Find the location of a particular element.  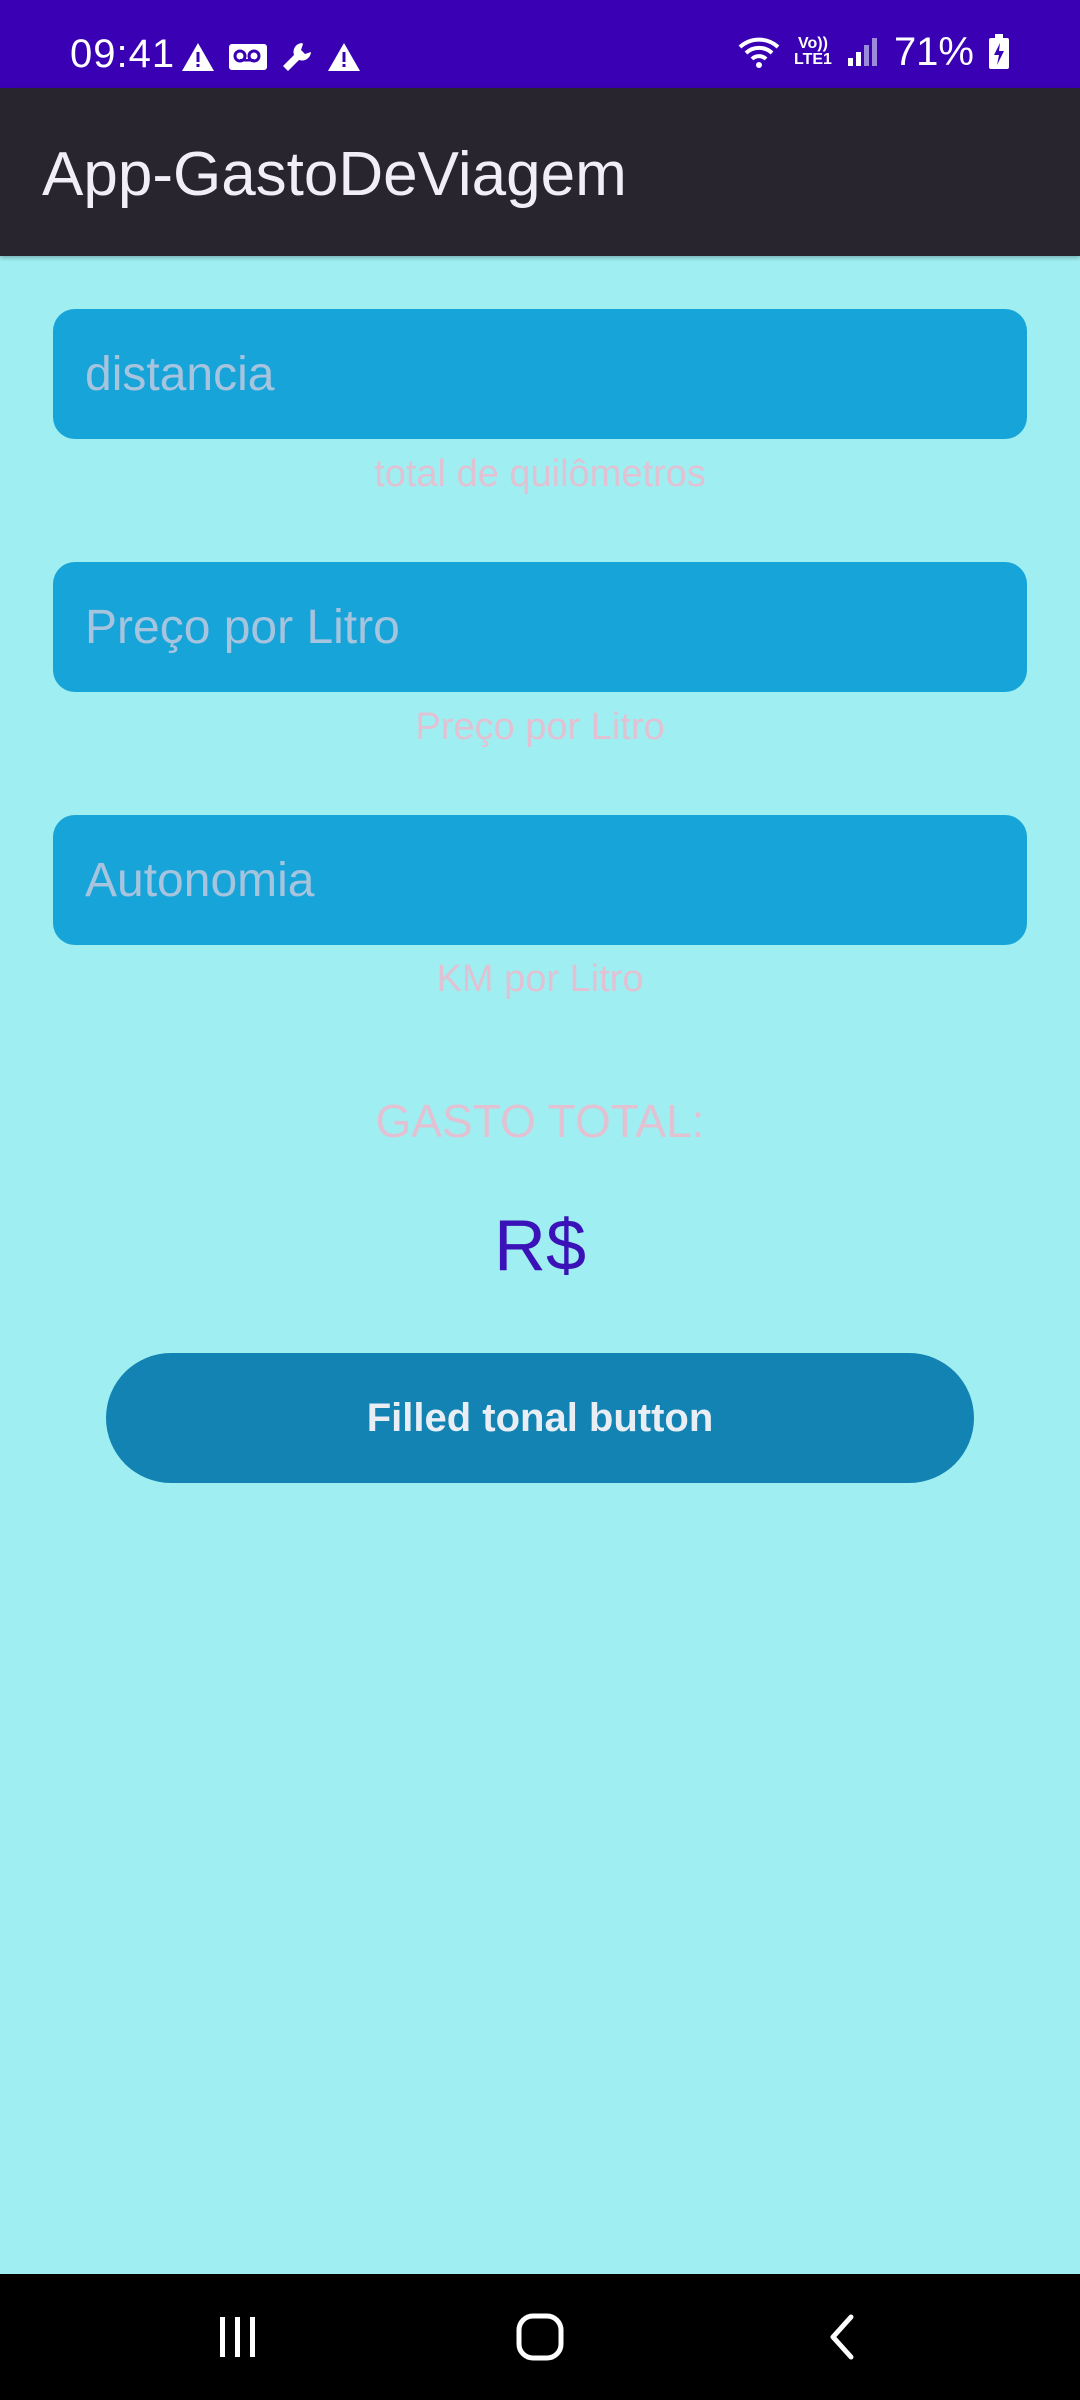

autonomy-helper-text: KM por Litro is located at coordinates (540, 979).